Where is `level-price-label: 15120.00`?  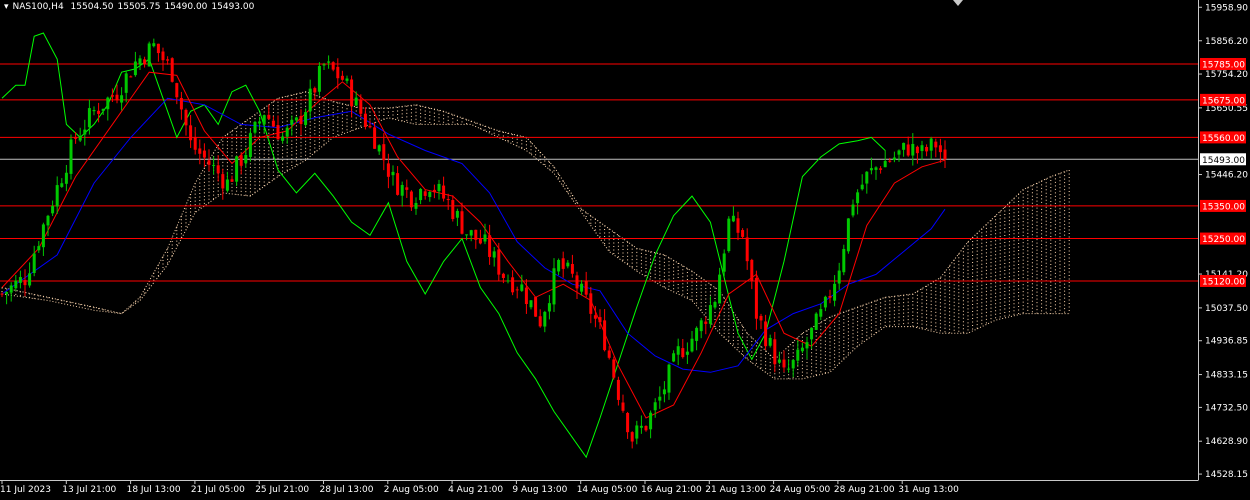
level-price-label: 15120.00 is located at coordinates (1223, 282).